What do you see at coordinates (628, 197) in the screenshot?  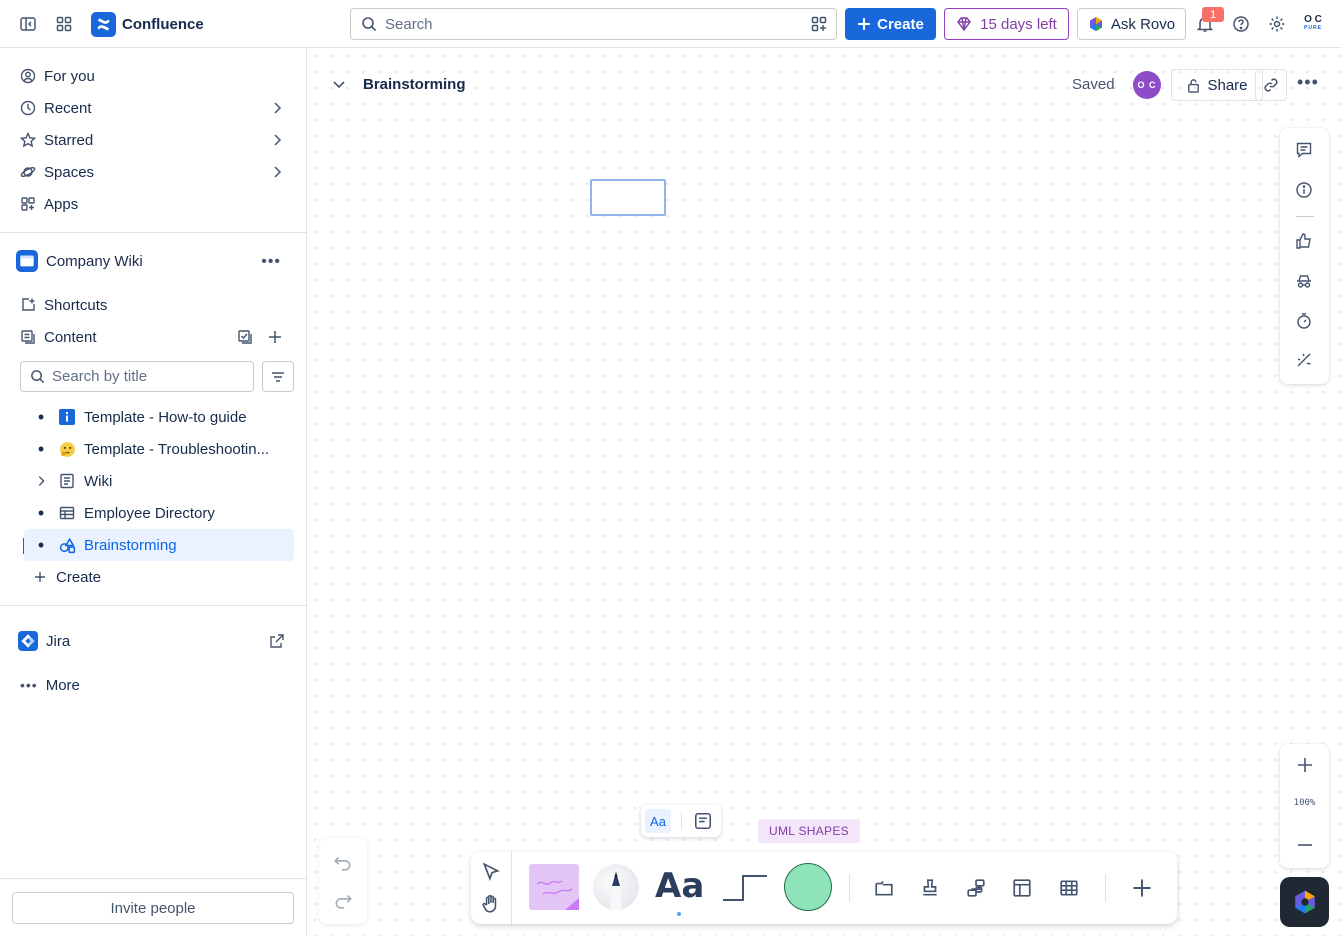 I see `selected-text-box` at bounding box center [628, 197].